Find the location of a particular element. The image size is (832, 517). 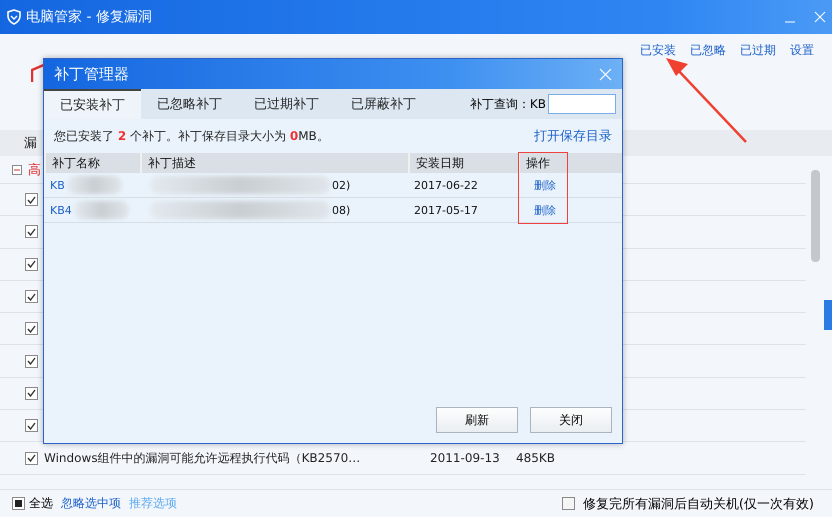

column-header: 补丁名称 is located at coordinates (92, 163).